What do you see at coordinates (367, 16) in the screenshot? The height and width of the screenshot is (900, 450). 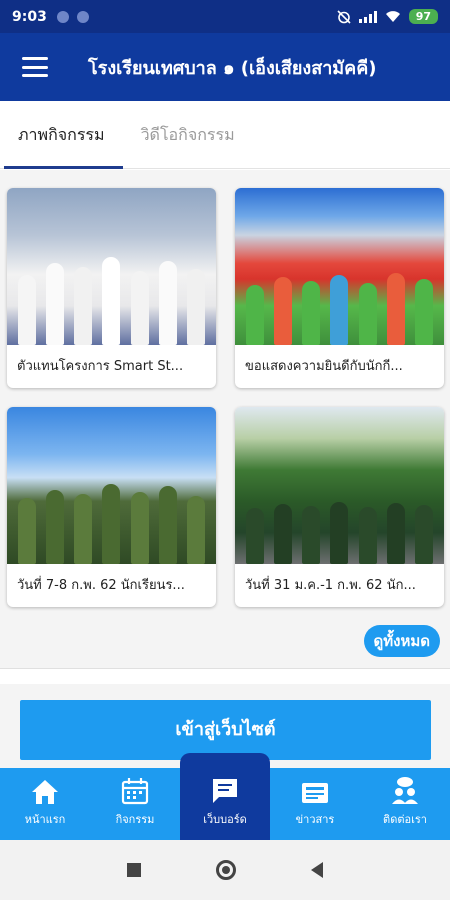 I see `signal-icon` at bounding box center [367, 16].